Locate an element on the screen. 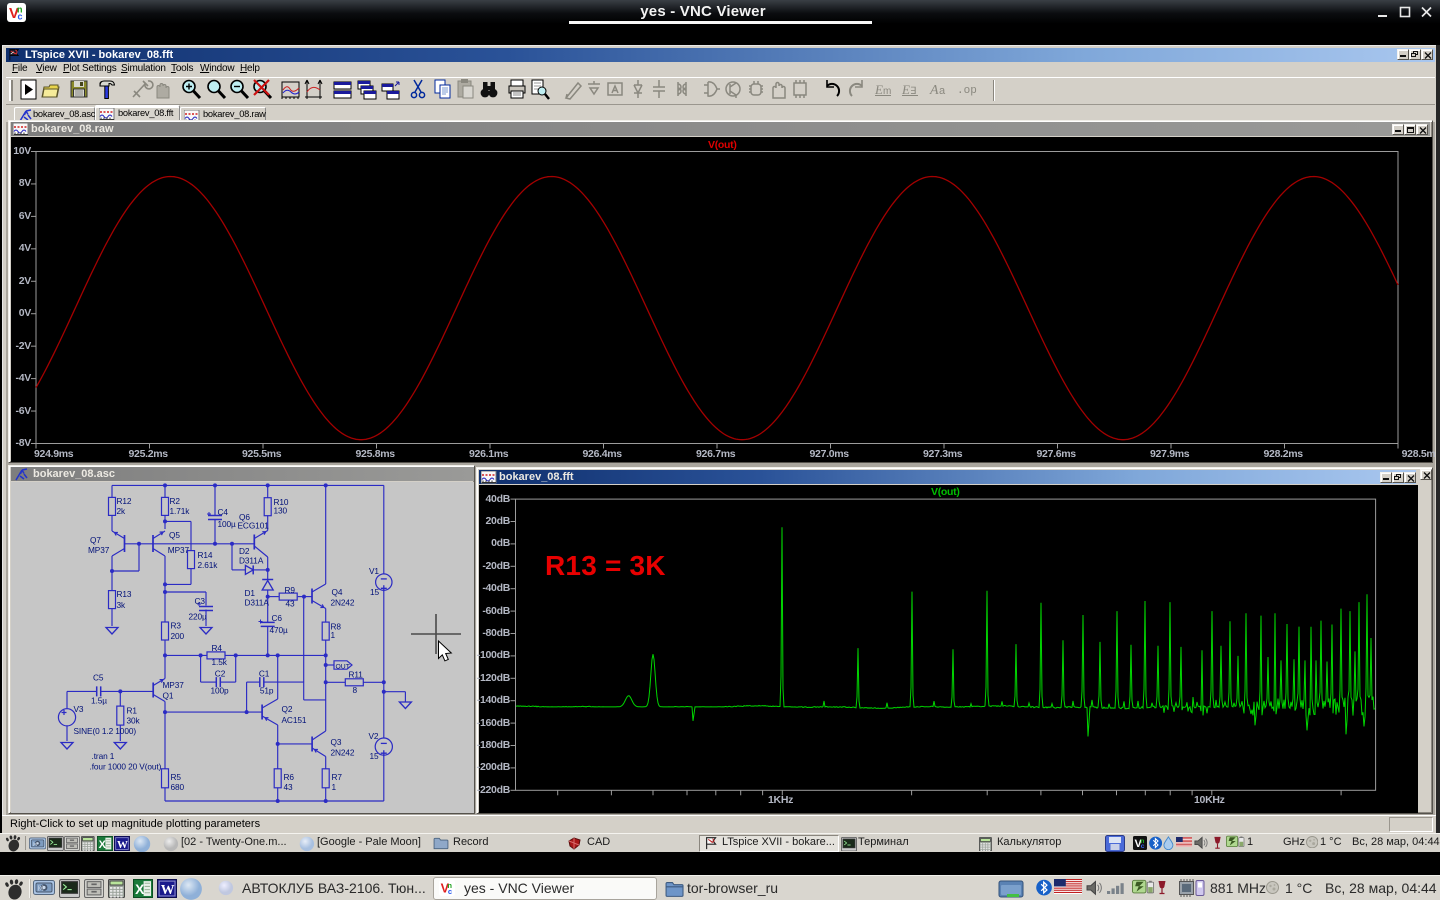  svg-text: Q5 is located at coordinates (174, 535).